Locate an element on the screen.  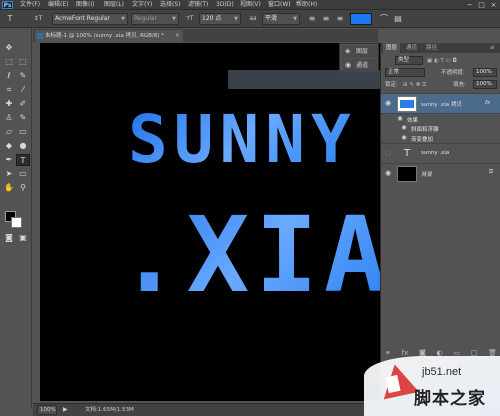
zoom-tool-icon: ⚲ is located at coordinates (23, 188).